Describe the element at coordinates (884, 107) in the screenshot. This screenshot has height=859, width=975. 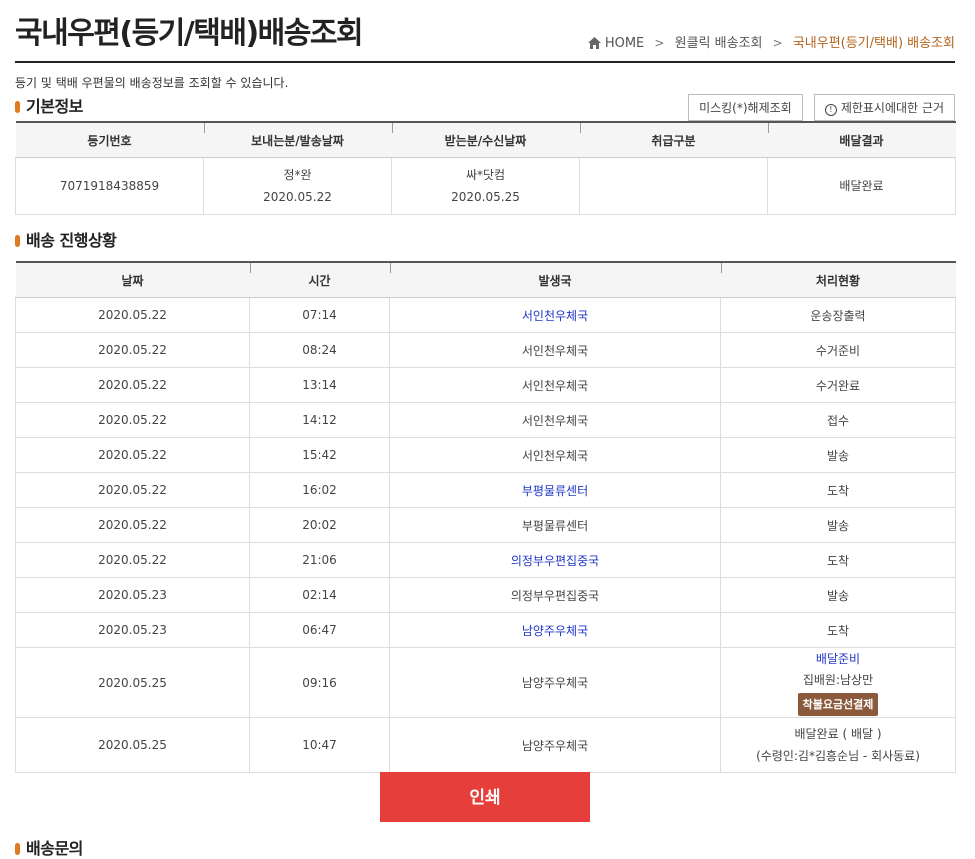
I see `limit-reason-button: ! 제한표시에대한 근거` at that location.